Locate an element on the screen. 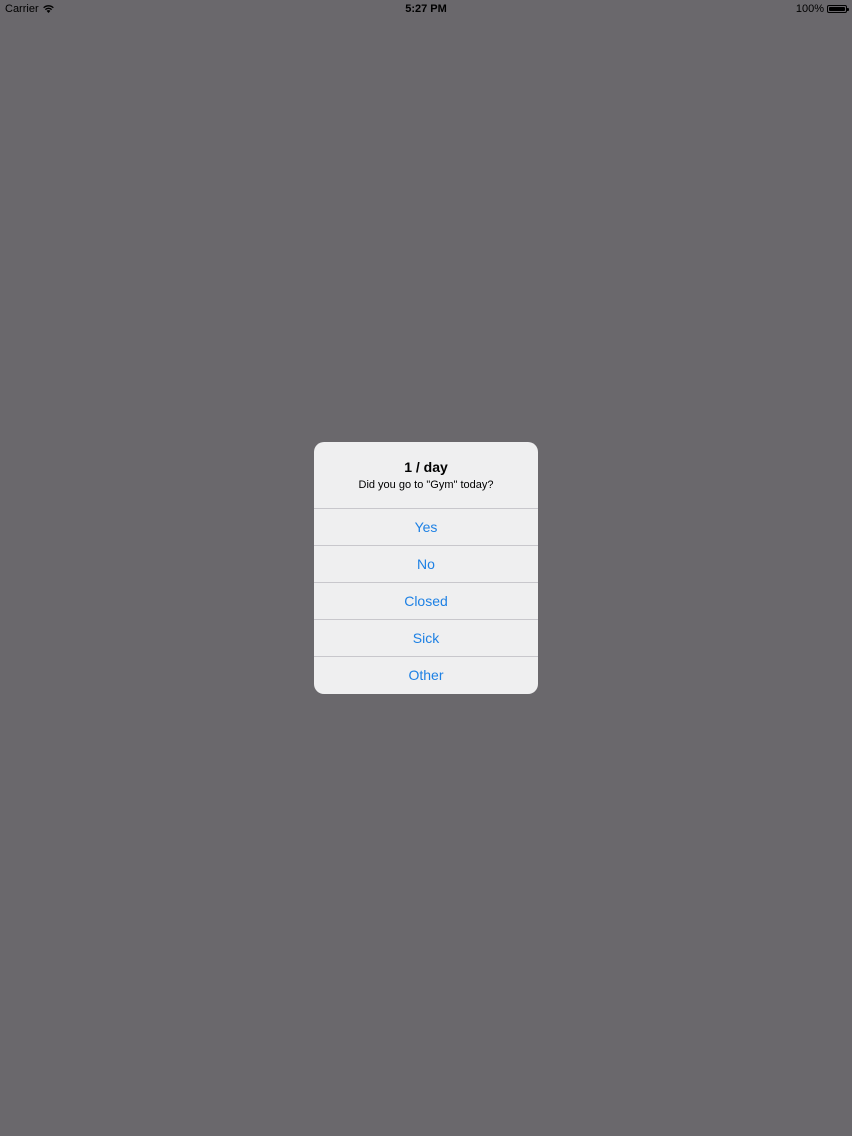  battery-percentage: 100% is located at coordinates (809, 9).